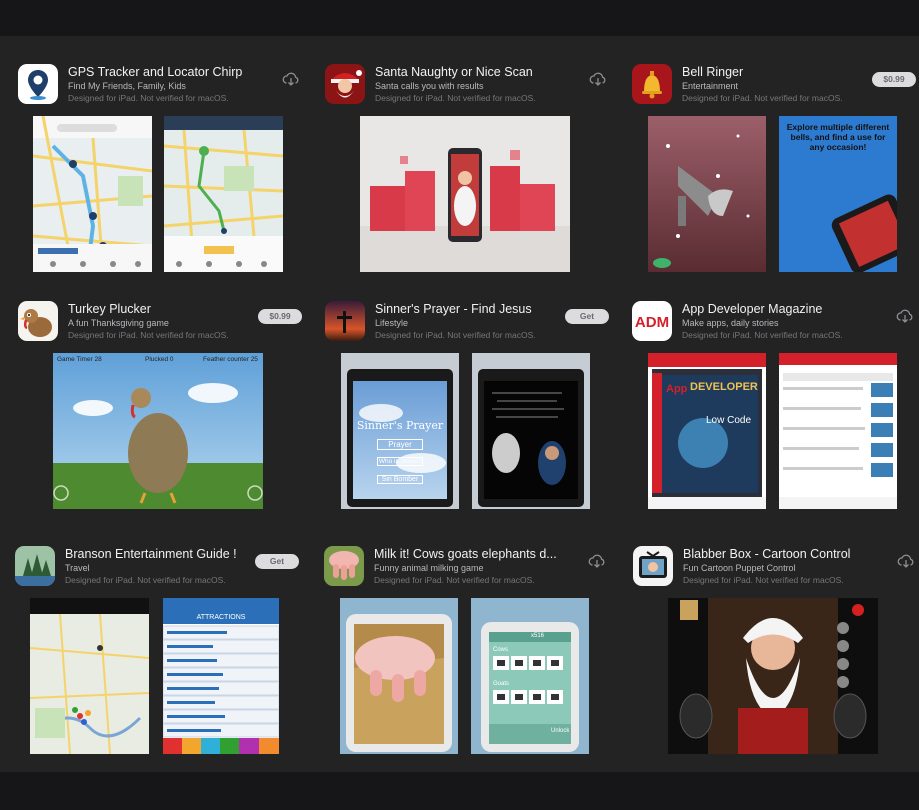 This screenshot has width=919, height=810. What do you see at coordinates (162, 309) in the screenshot?
I see `app-title: Turkey Plucker` at bounding box center [162, 309].